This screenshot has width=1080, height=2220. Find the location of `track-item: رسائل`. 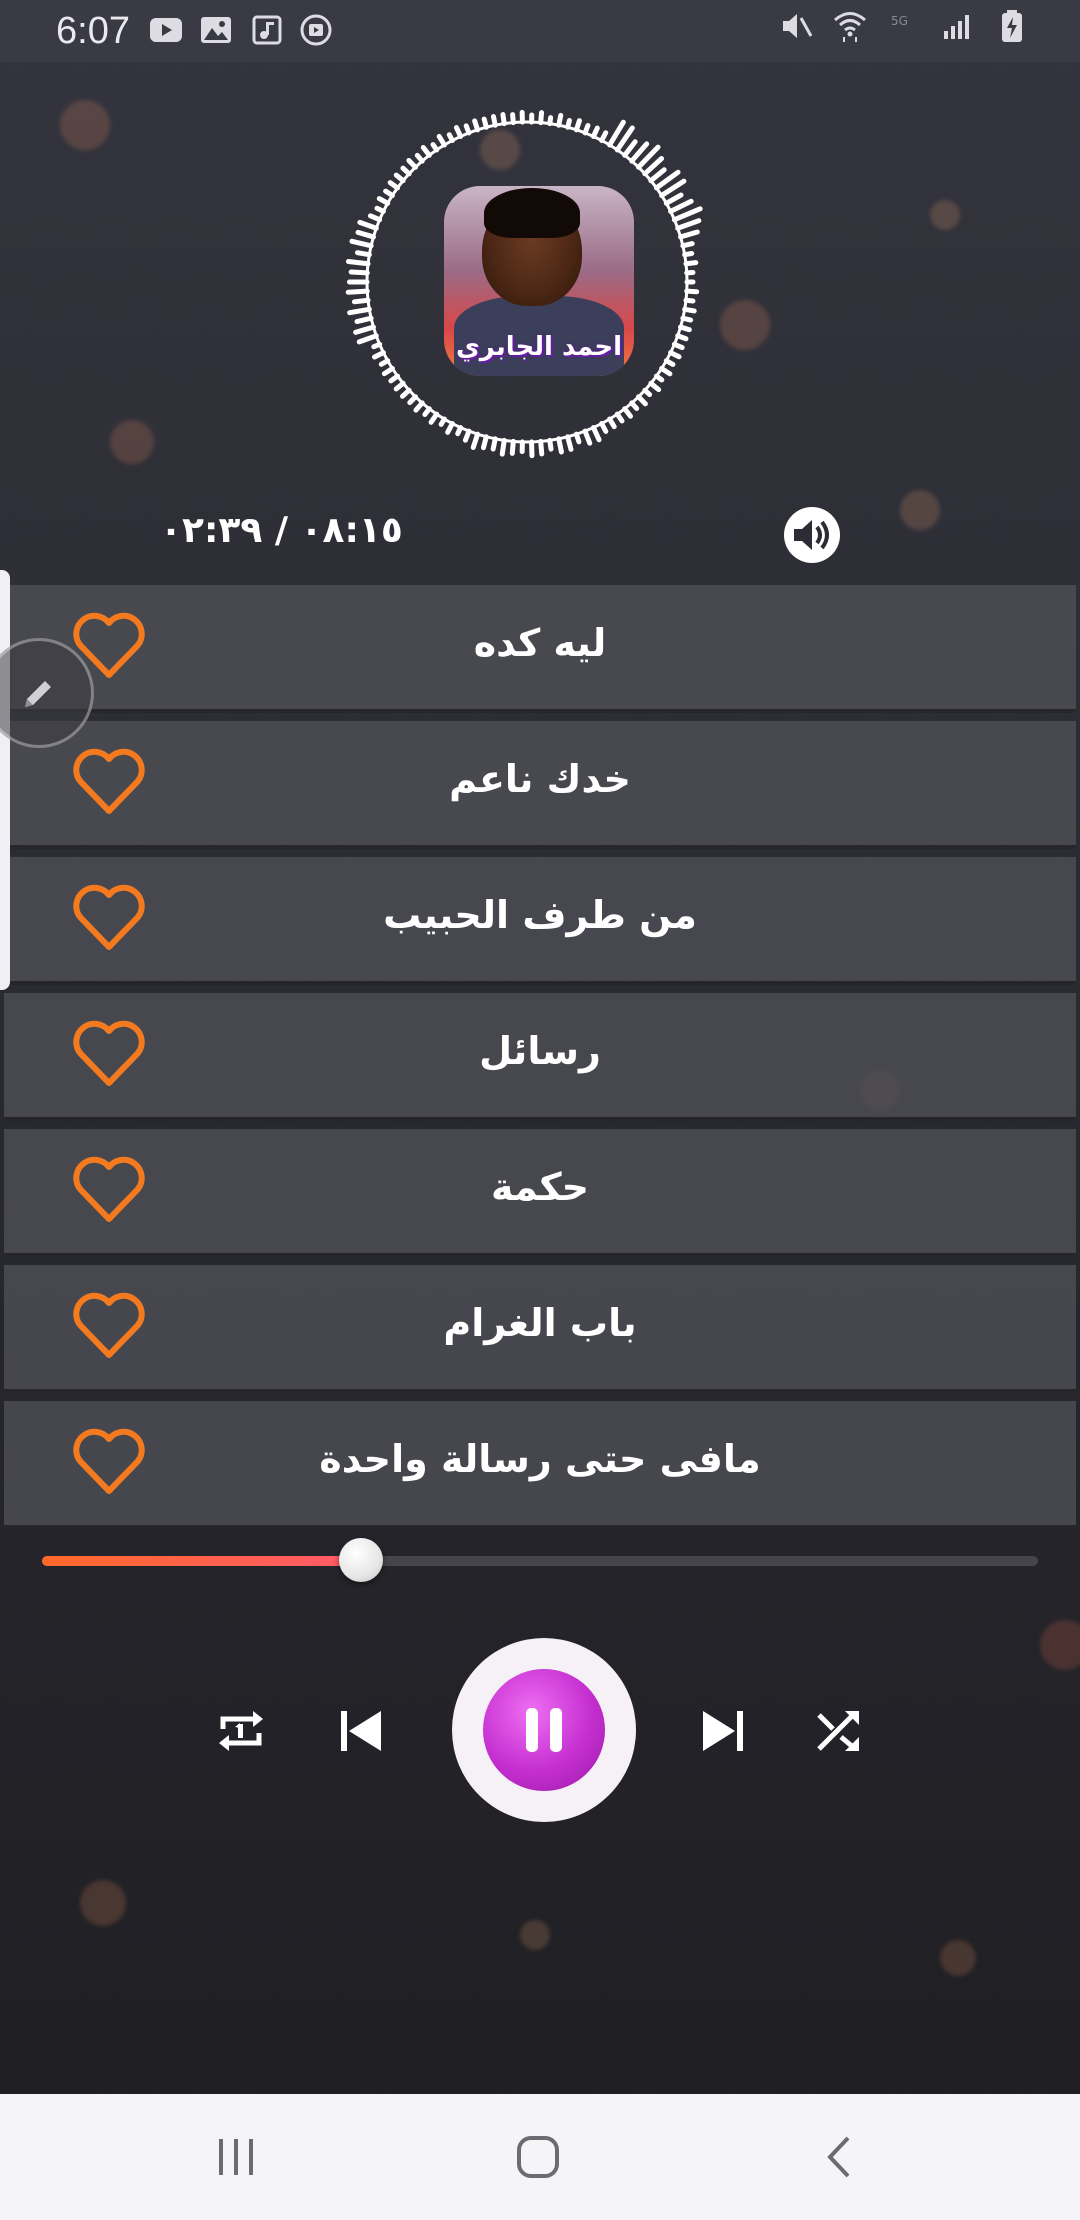

track-item: رسائل is located at coordinates (540, 1057).